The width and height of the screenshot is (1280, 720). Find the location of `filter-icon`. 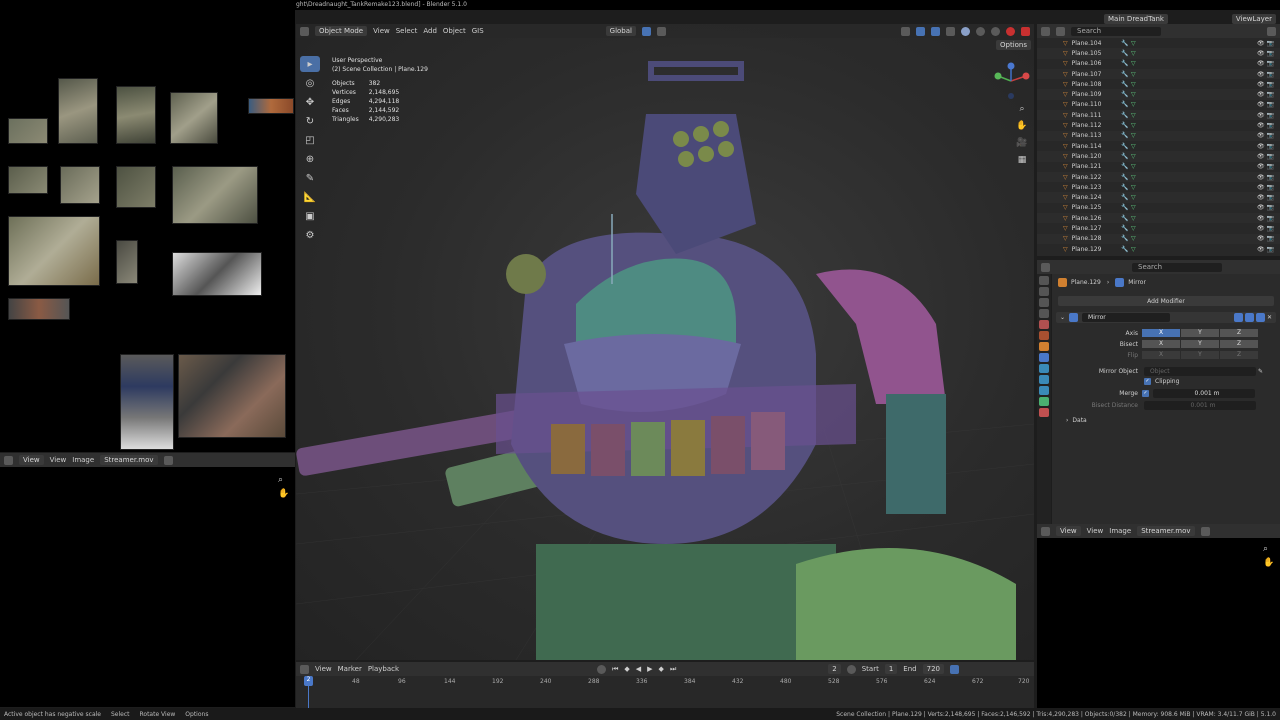

filter-icon is located at coordinates (1271, 31).